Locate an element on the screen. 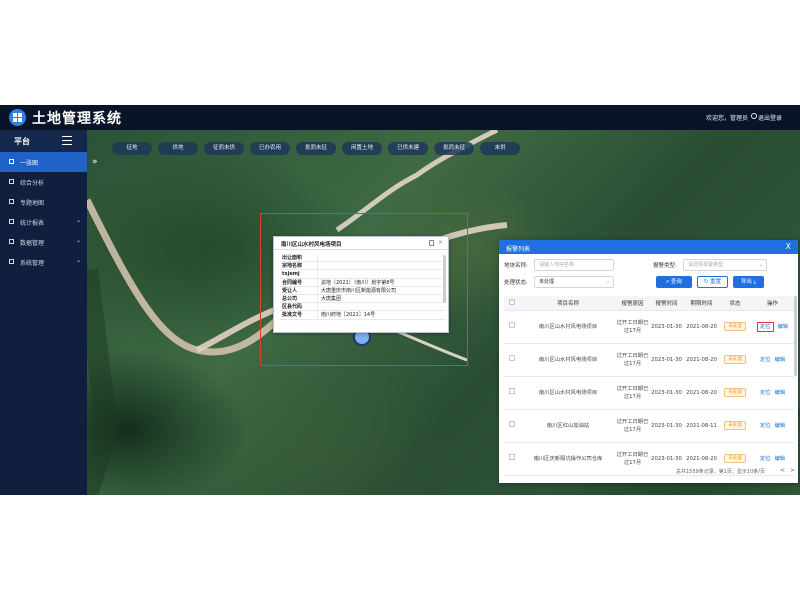  sidebar-item: 统计报表 ⌄ is located at coordinates (43, 222).